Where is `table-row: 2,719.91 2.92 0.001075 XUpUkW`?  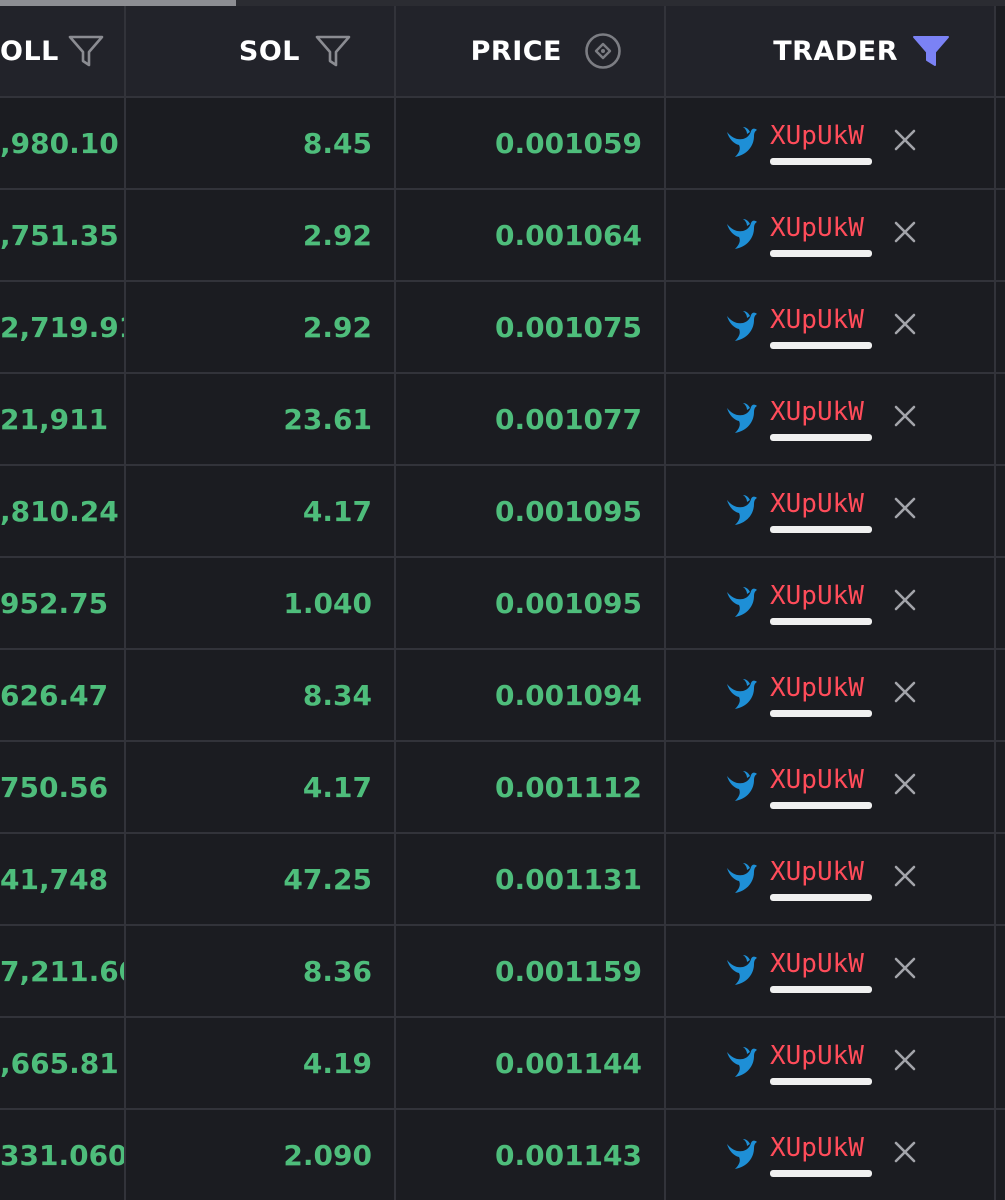
table-row: 2,719.91 2.92 0.001075 XUpUkW is located at coordinates (502, 327).